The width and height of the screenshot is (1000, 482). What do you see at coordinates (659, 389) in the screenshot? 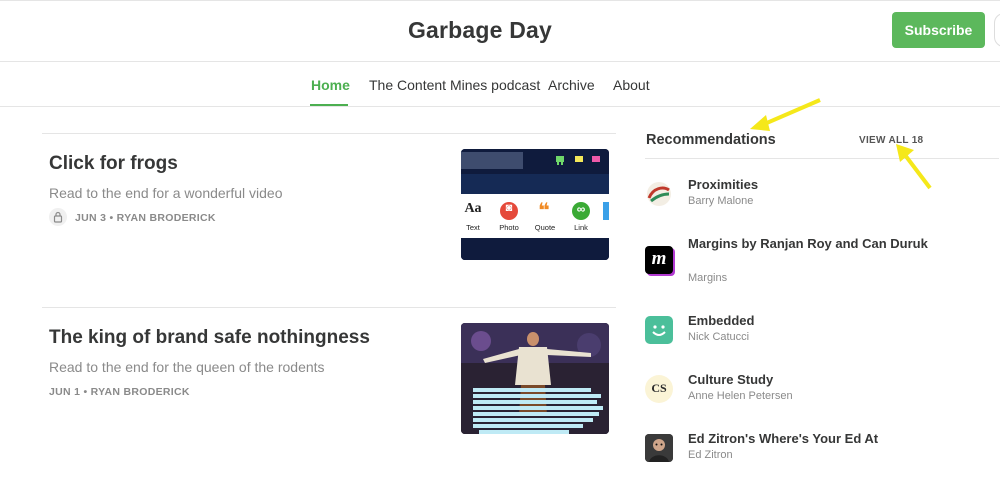
I see `culture-study-logo: CS` at bounding box center [659, 389].